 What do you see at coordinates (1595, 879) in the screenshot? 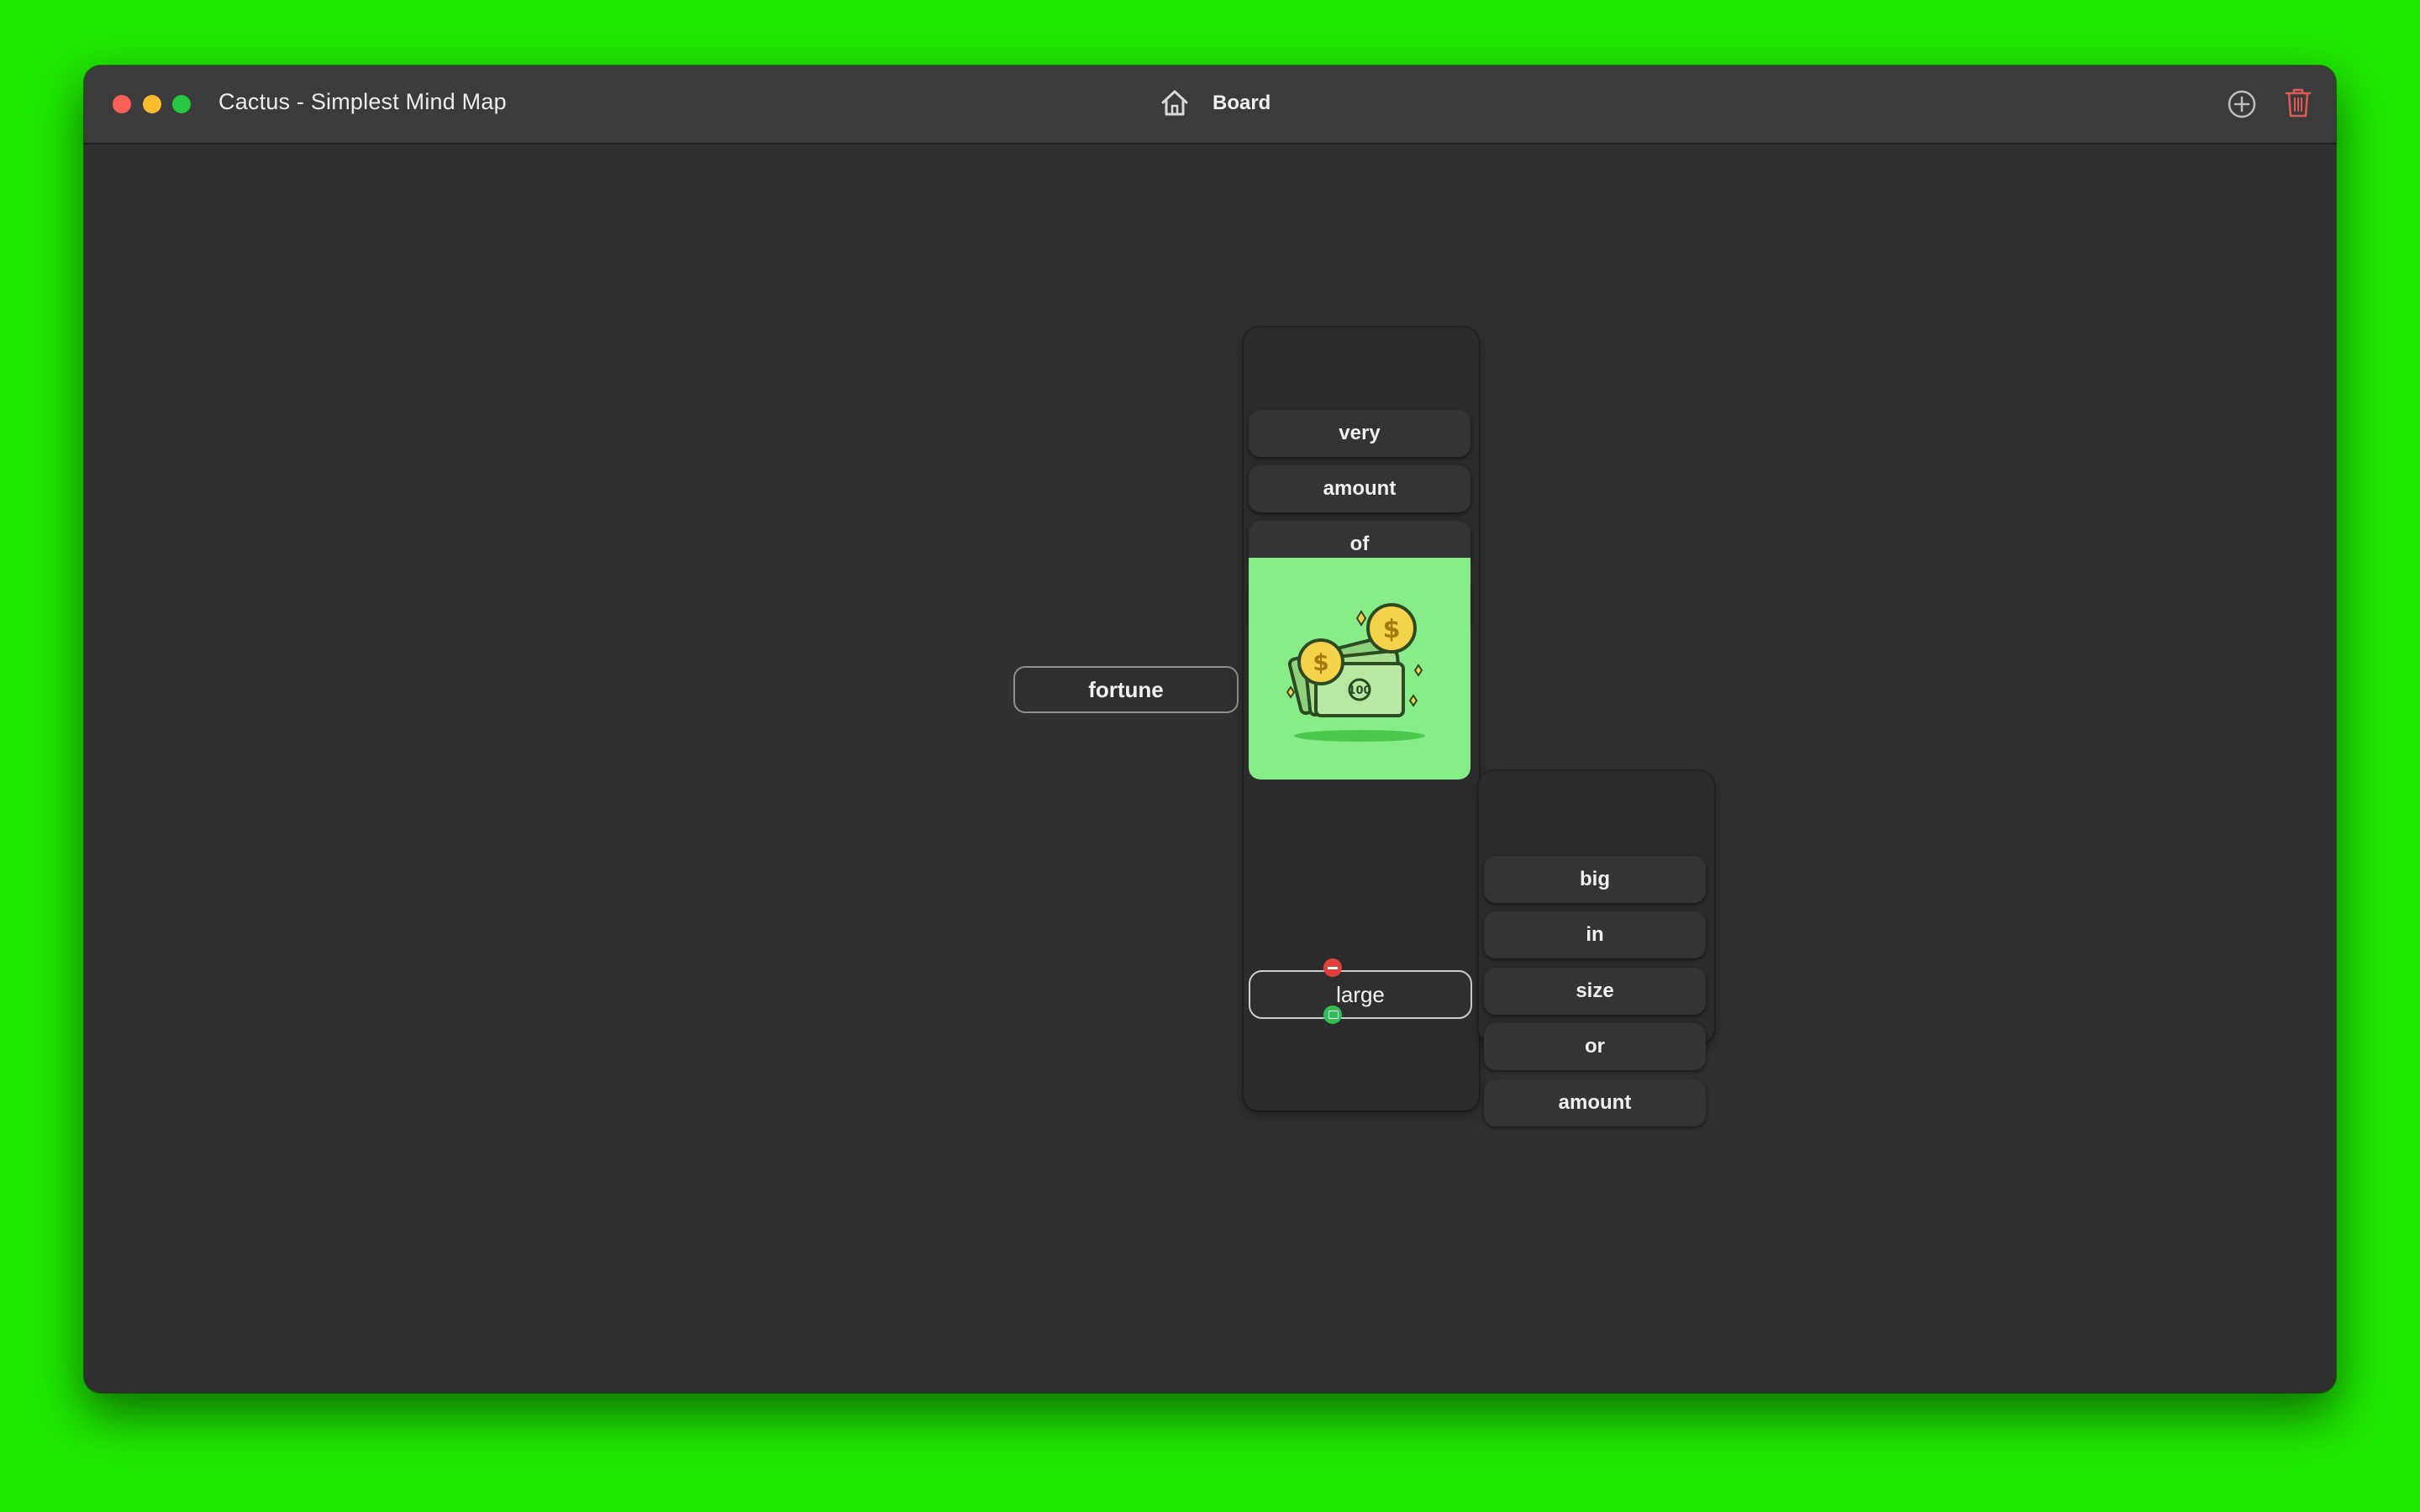
I see `word-node: big` at bounding box center [1595, 879].